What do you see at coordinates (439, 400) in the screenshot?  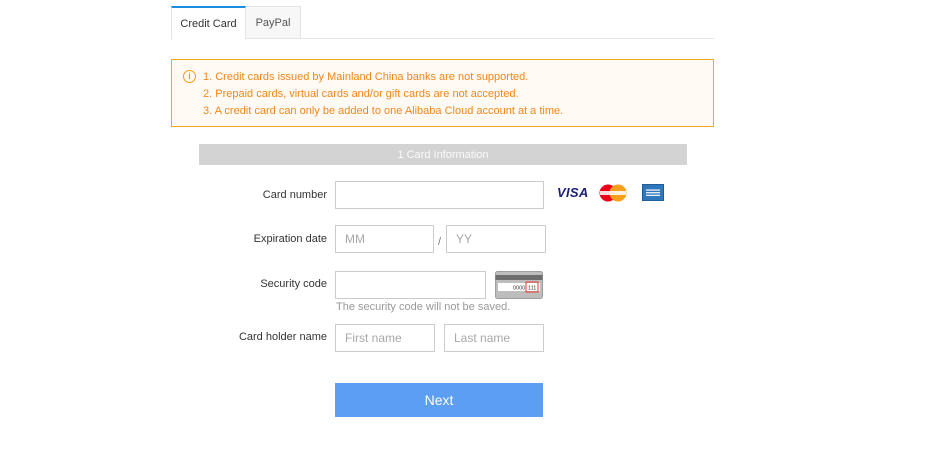 I see `next-button: Next` at bounding box center [439, 400].